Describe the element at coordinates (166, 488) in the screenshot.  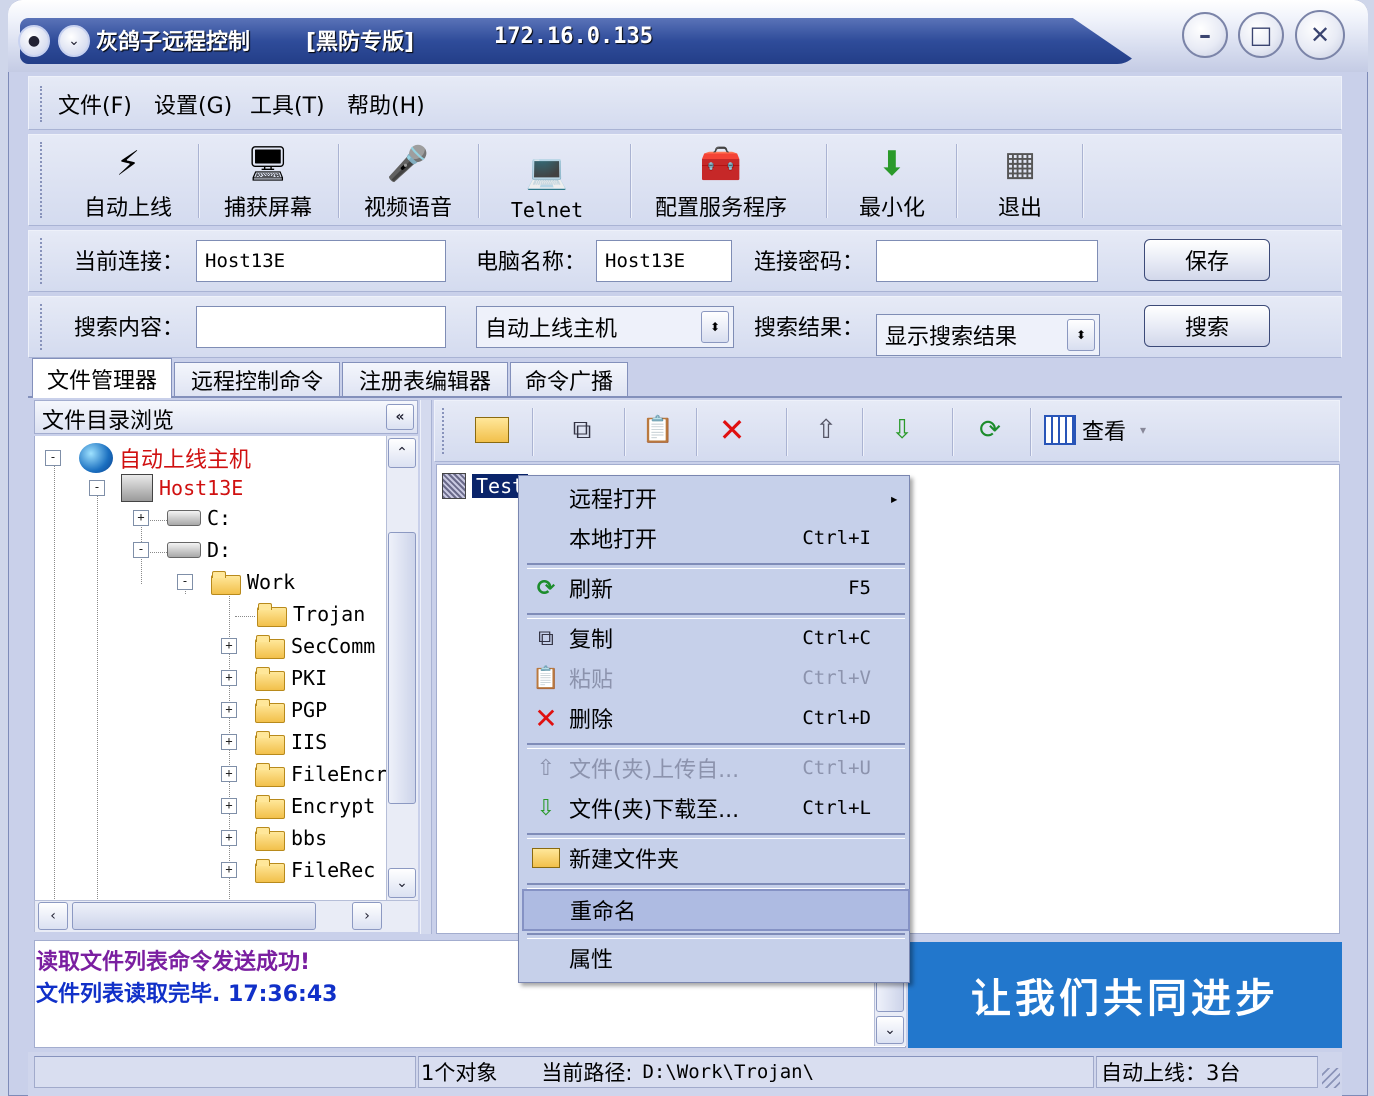
I see `tree-node-host: - Host13E` at that location.